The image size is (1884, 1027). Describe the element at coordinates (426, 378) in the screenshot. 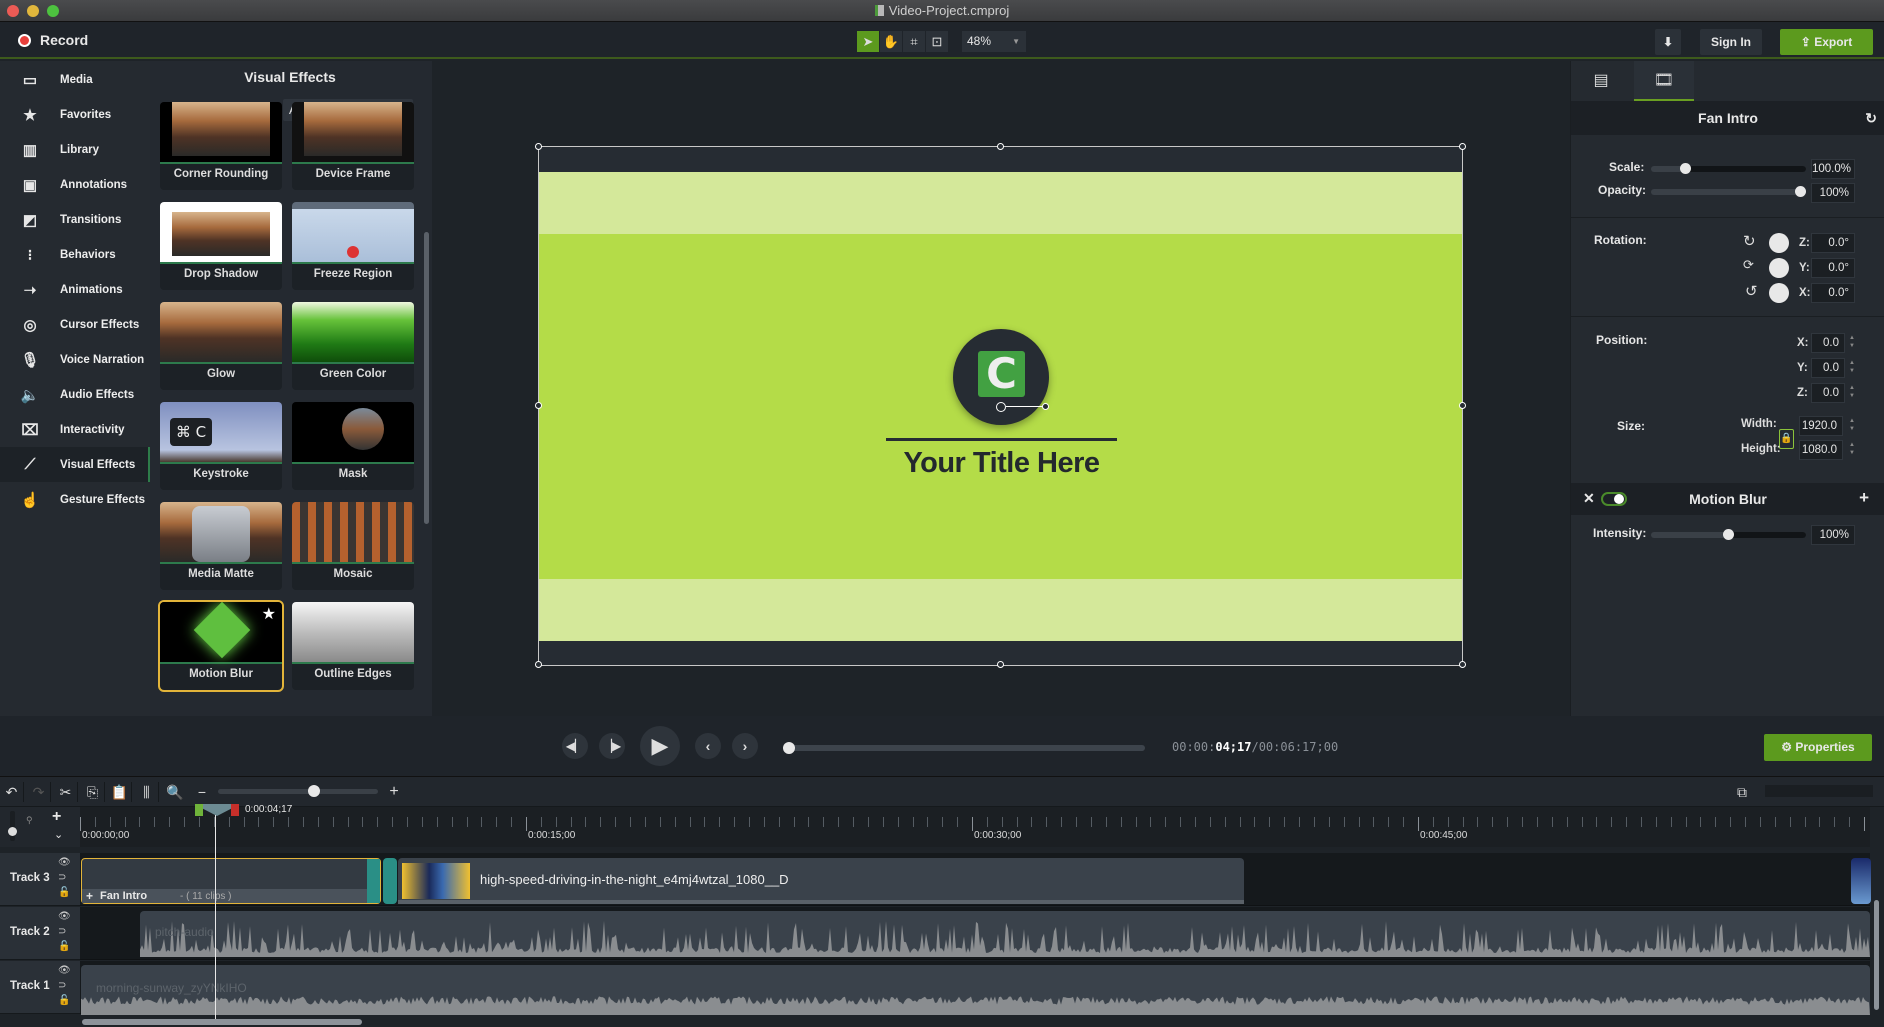

I see `effects-scrollbar` at that location.